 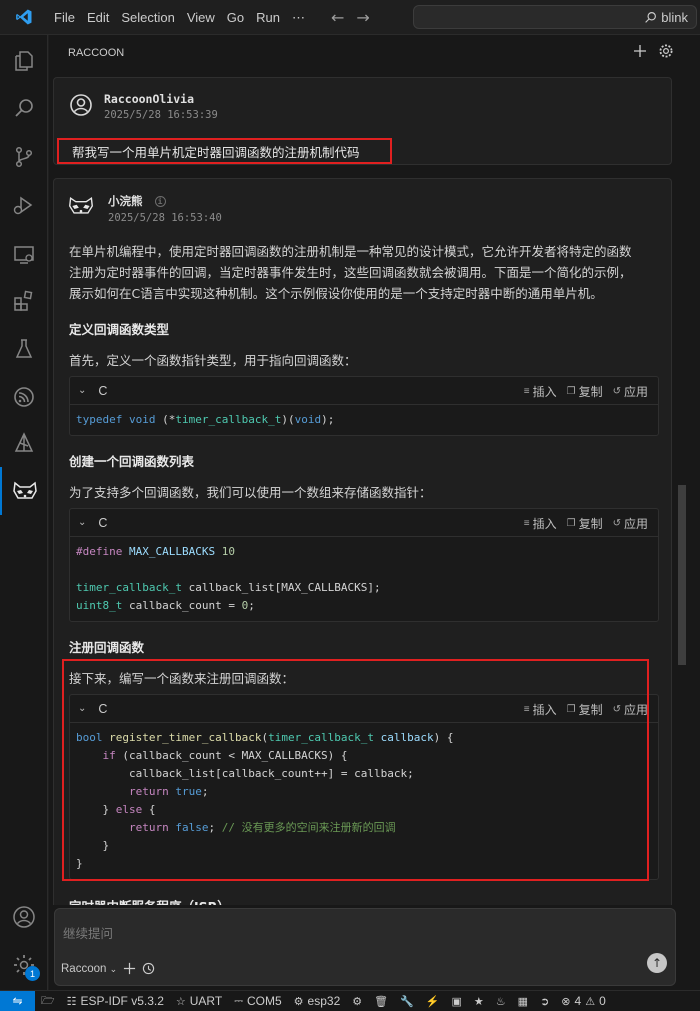 What do you see at coordinates (501, 1001) in the screenshot?
I see `status-fire-icon: ♨` at bounding box center [501, 1001].